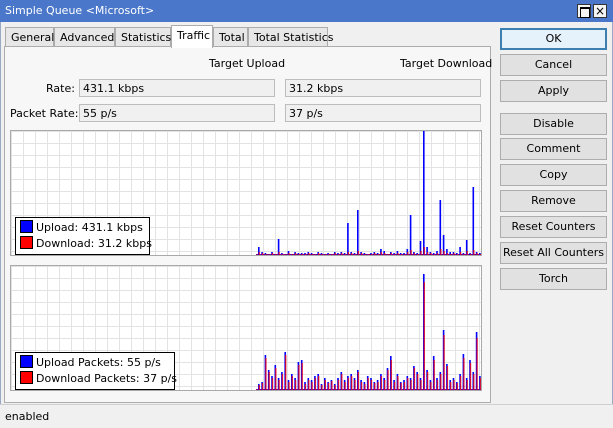 This screenshot has width=613, height=428. I want to click on legend-upload: Upload: 431.1 kbps, so click(89, 227).